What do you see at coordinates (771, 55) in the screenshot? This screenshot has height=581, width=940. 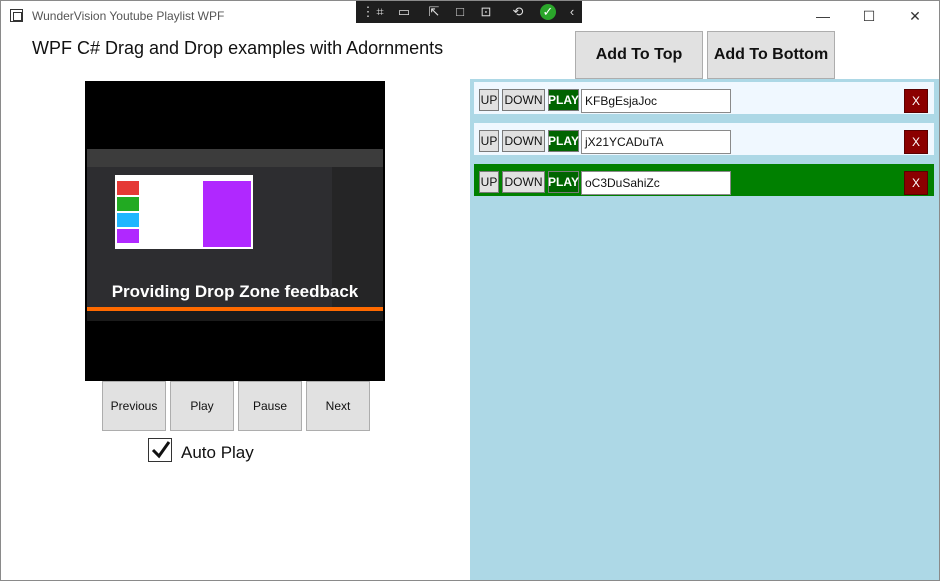 I see `add-to-bottom-button: Add To Bottom` at bounding box center [771, 55].